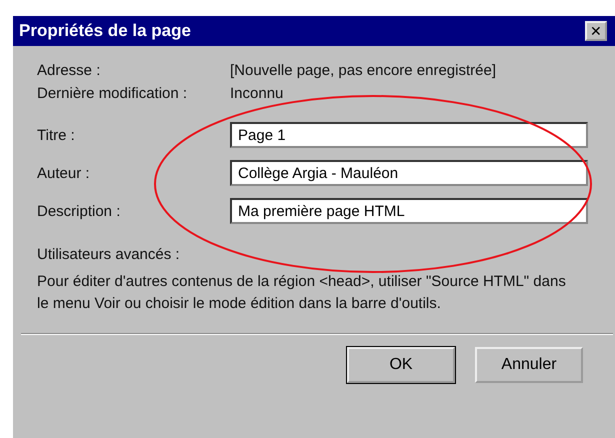  Describe the element at coordinates (401, 365) in the screenshot. I see `dialog-button: OK` at that location.